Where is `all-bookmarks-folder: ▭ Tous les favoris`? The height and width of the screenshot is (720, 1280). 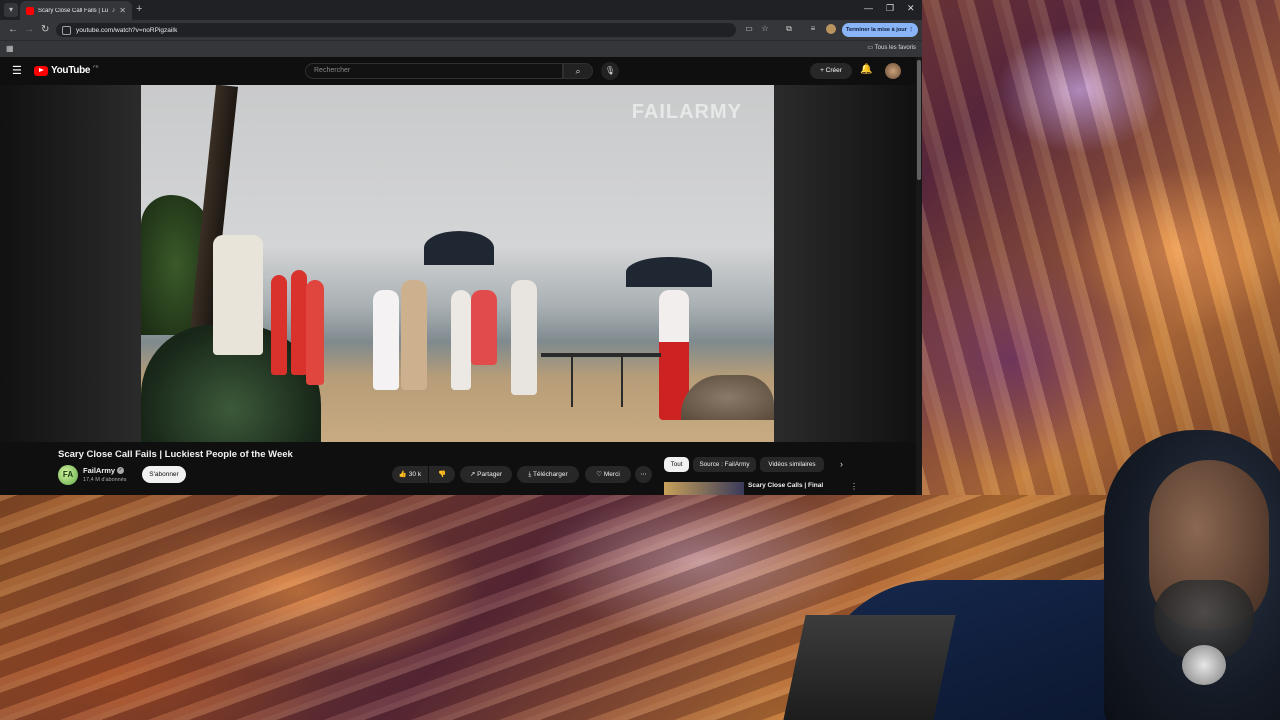
all-bookmarks-folder: ▭ Tous les favoris is located at coordinates (891, 47).